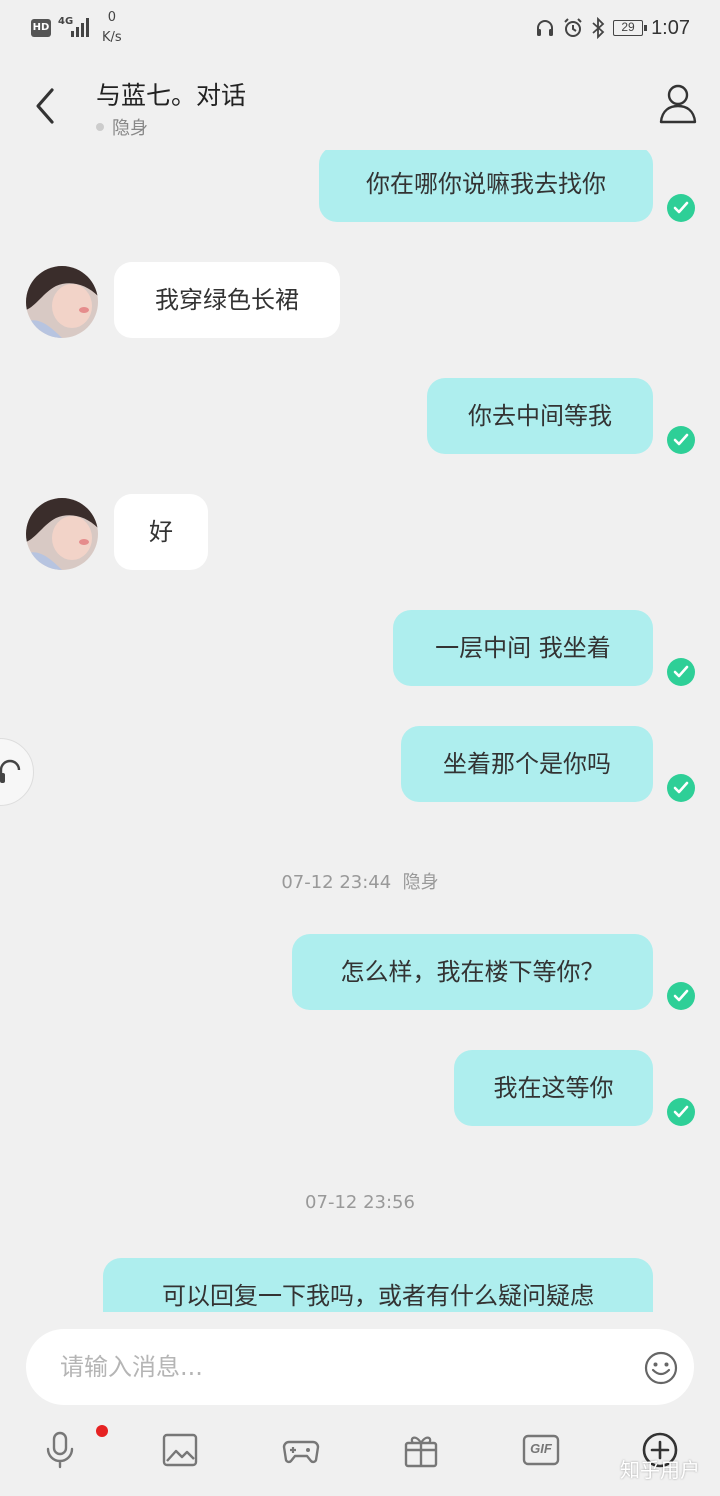 The height and width of the screenshot is (1496, 720). I want to click on speed-value: 0, so click(111, 17).